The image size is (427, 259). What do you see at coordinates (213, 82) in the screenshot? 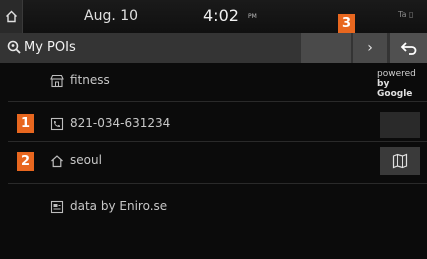
I see `list-item-category: fitness powered by Google` at bounding box center [213, 82].